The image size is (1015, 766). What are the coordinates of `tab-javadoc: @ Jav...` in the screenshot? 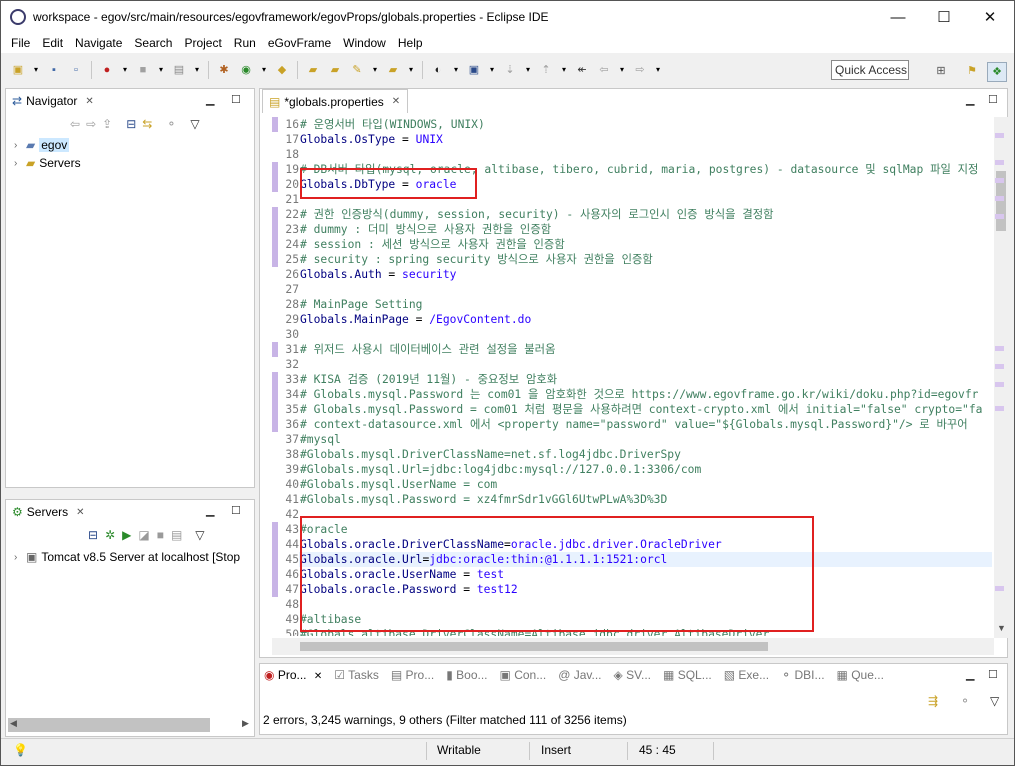 It's located at (579, 675).